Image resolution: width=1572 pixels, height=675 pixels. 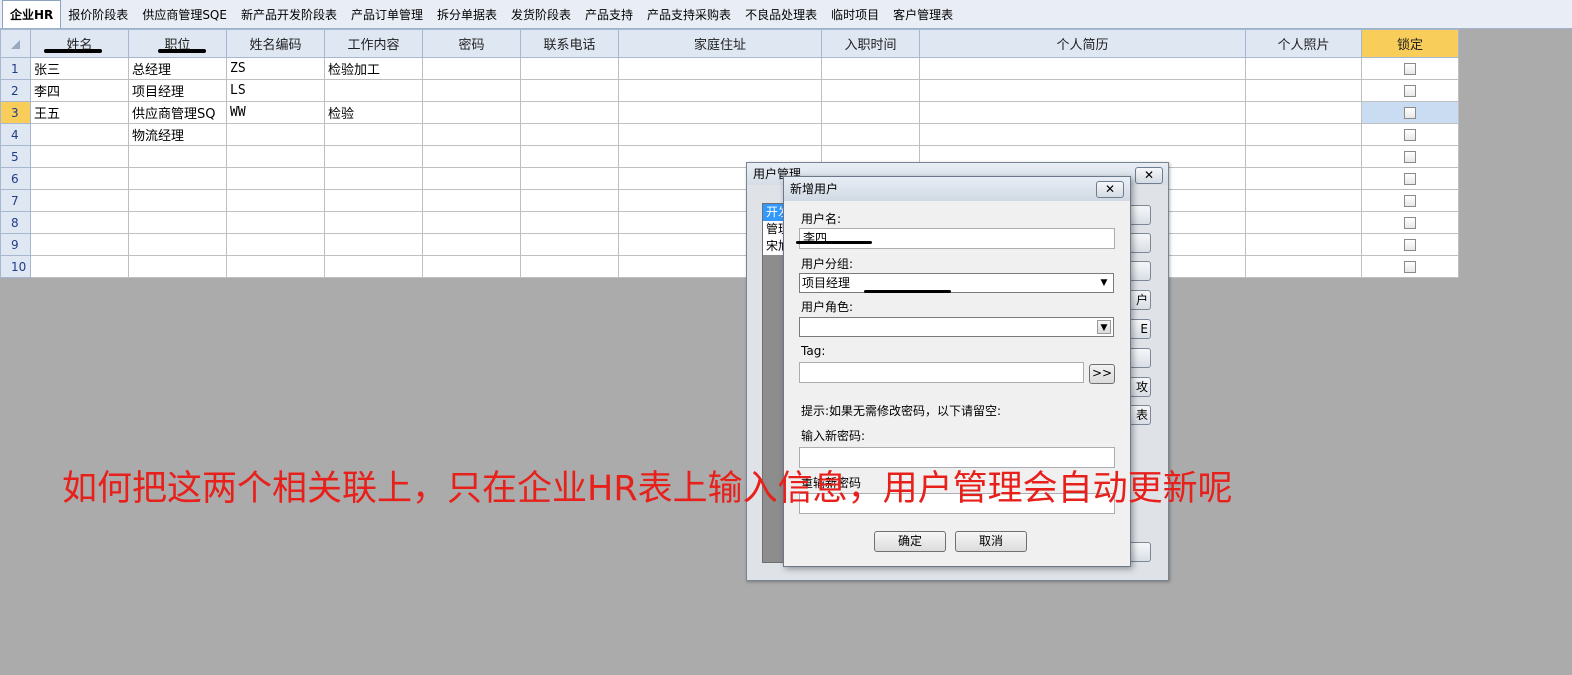 I want to click on user-role-select: ▼, so click(x=956, y=327).